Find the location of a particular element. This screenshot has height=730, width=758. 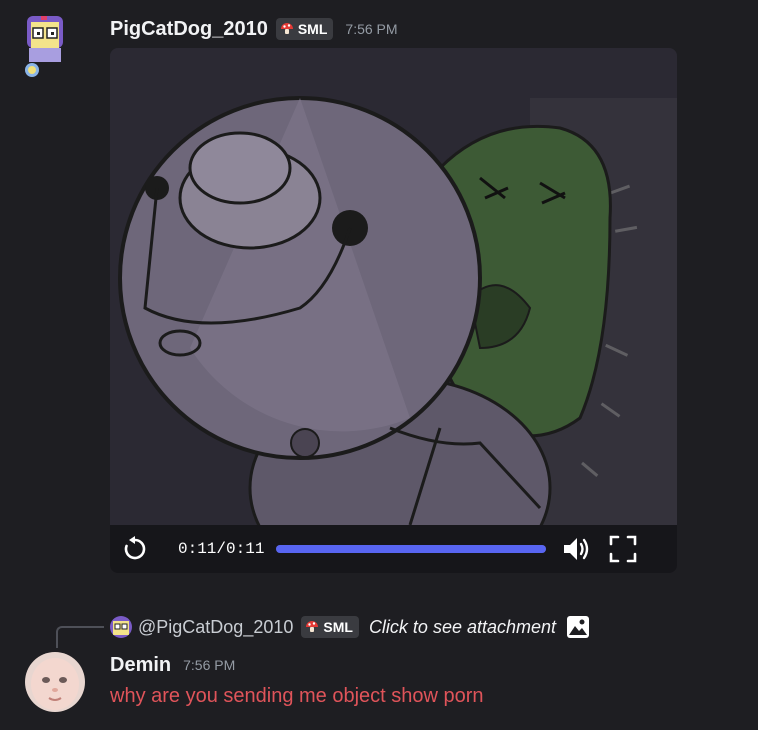

reply-mention: @PigCatDog_2010 is located at coordinates (215, 627).